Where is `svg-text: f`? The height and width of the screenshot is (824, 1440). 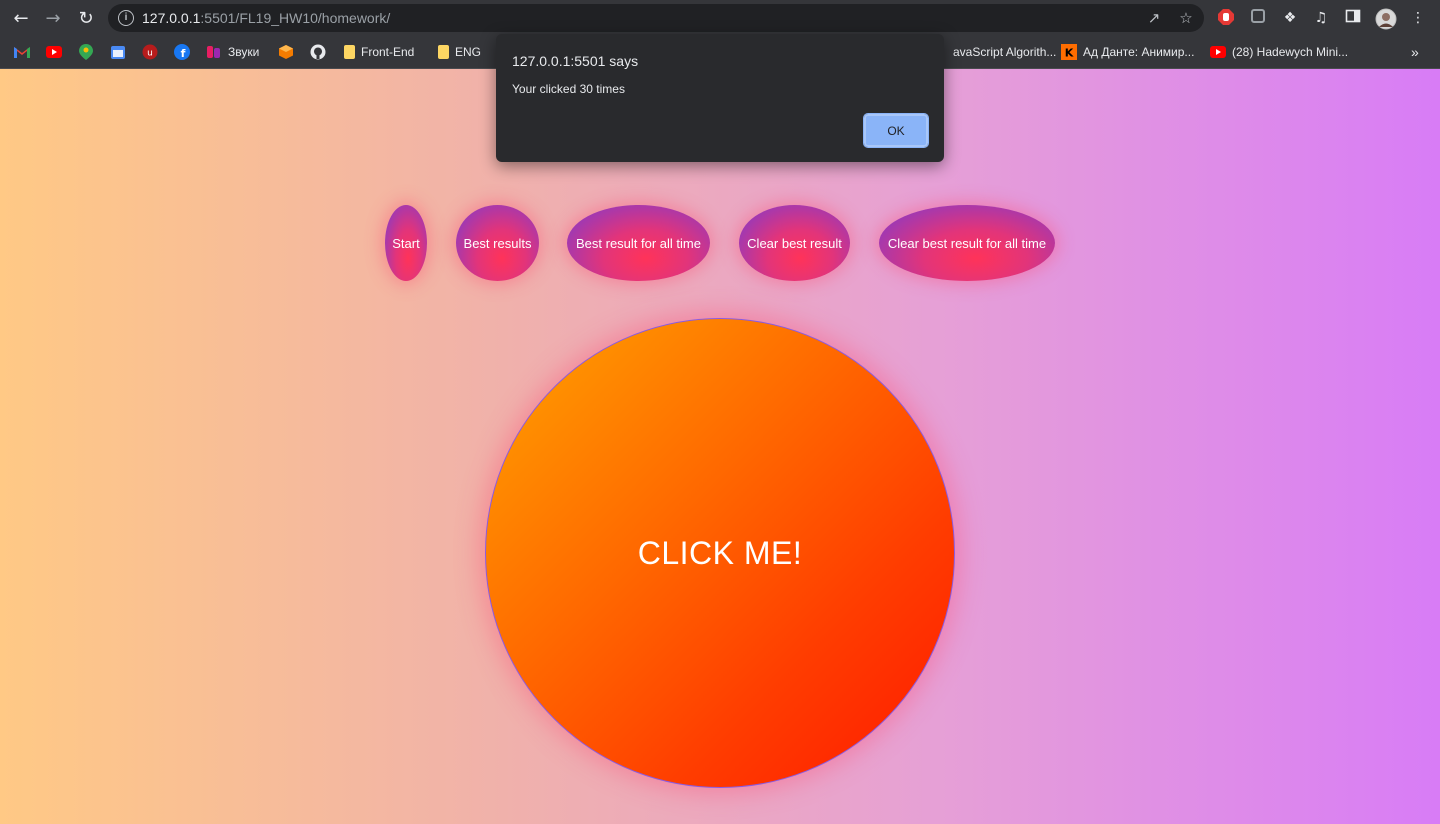
svg-text: f is located at coordinates (183, 53).